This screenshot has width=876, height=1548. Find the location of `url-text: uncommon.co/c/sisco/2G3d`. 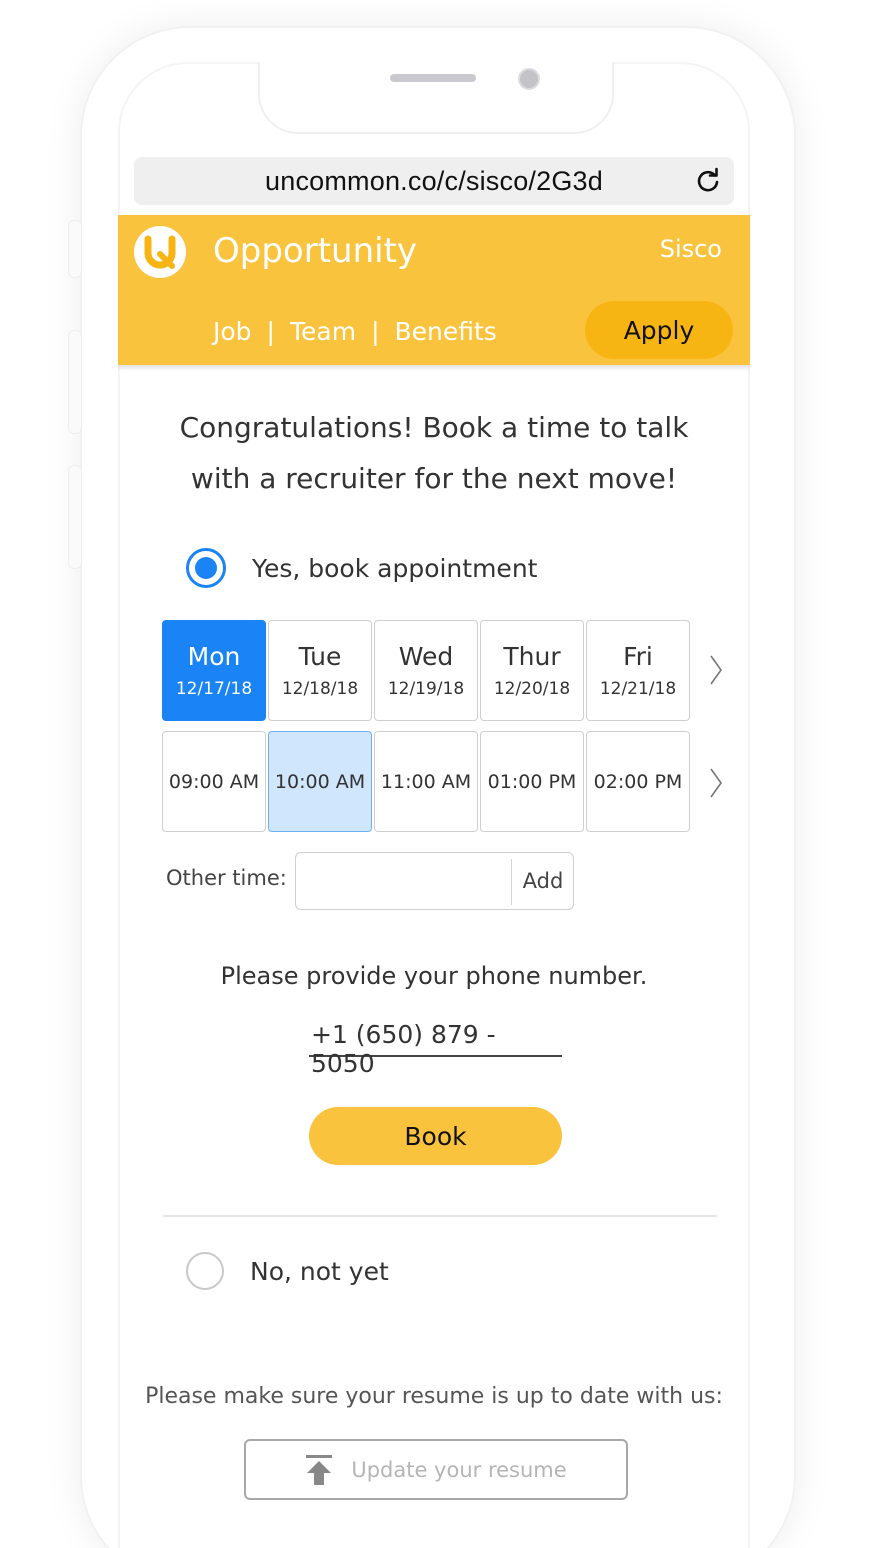

url-text: uncommon.co/c/sisco/2G3d is located at coordinates (434, 180).